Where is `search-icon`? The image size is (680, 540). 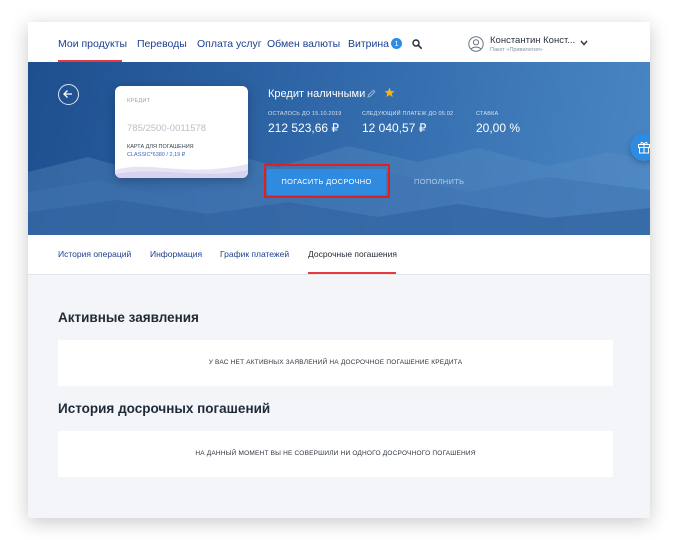
search-icon is located at coordinates (417, 44).